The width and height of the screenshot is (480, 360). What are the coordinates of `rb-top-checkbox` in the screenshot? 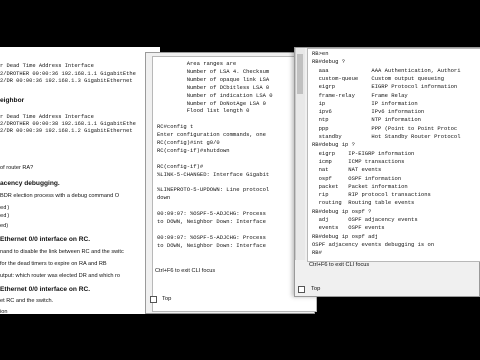 It's located at (301, 289).